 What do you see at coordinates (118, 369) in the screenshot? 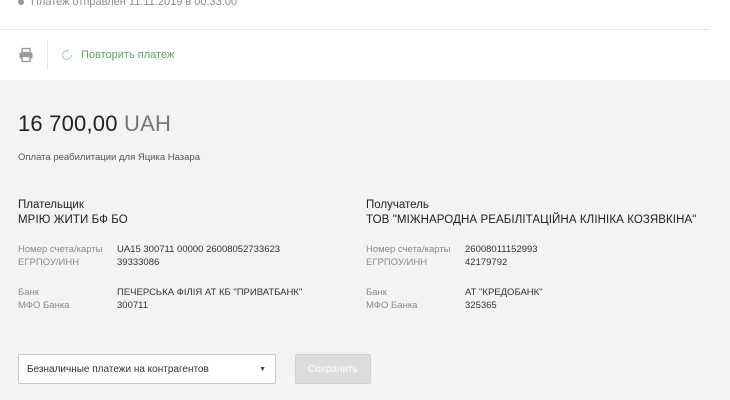
I see `payment-category-value: Безналичные платежи на контрагентов` at bounding box center [118, 369].